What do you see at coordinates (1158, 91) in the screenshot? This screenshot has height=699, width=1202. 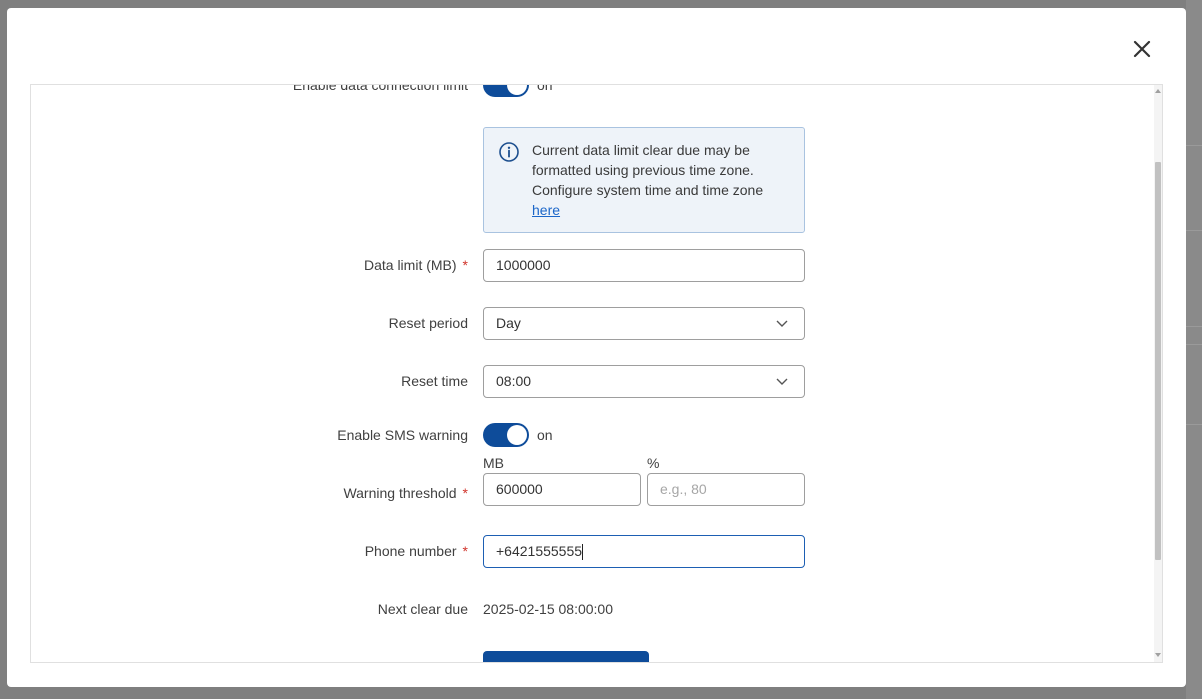 I see `scroll-up-icon` at bounding box center [1158, 91].